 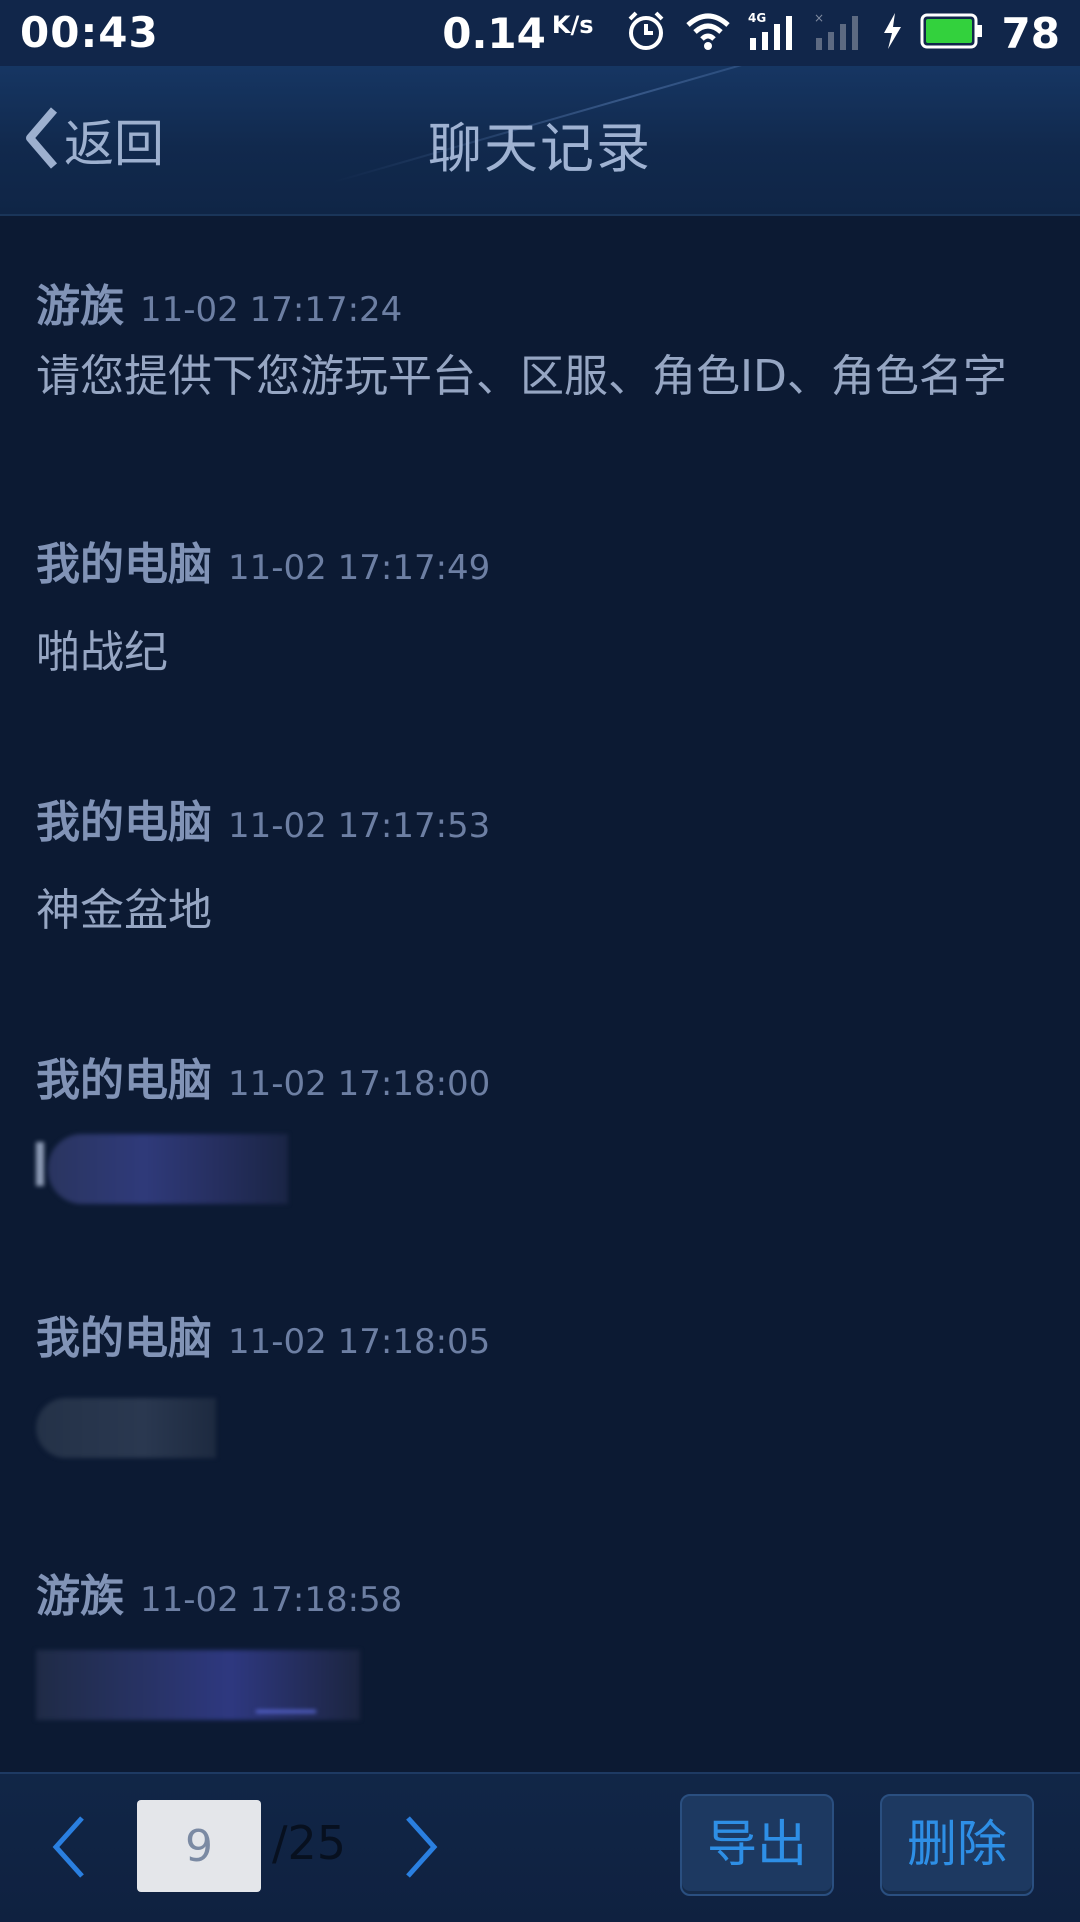 What do you see at coordinates (521, 376) in the screenshot?
I see `message-text: 请您提供下您游玩平台、区服、角色ID、角色名字` at bounding box center [521, 376].